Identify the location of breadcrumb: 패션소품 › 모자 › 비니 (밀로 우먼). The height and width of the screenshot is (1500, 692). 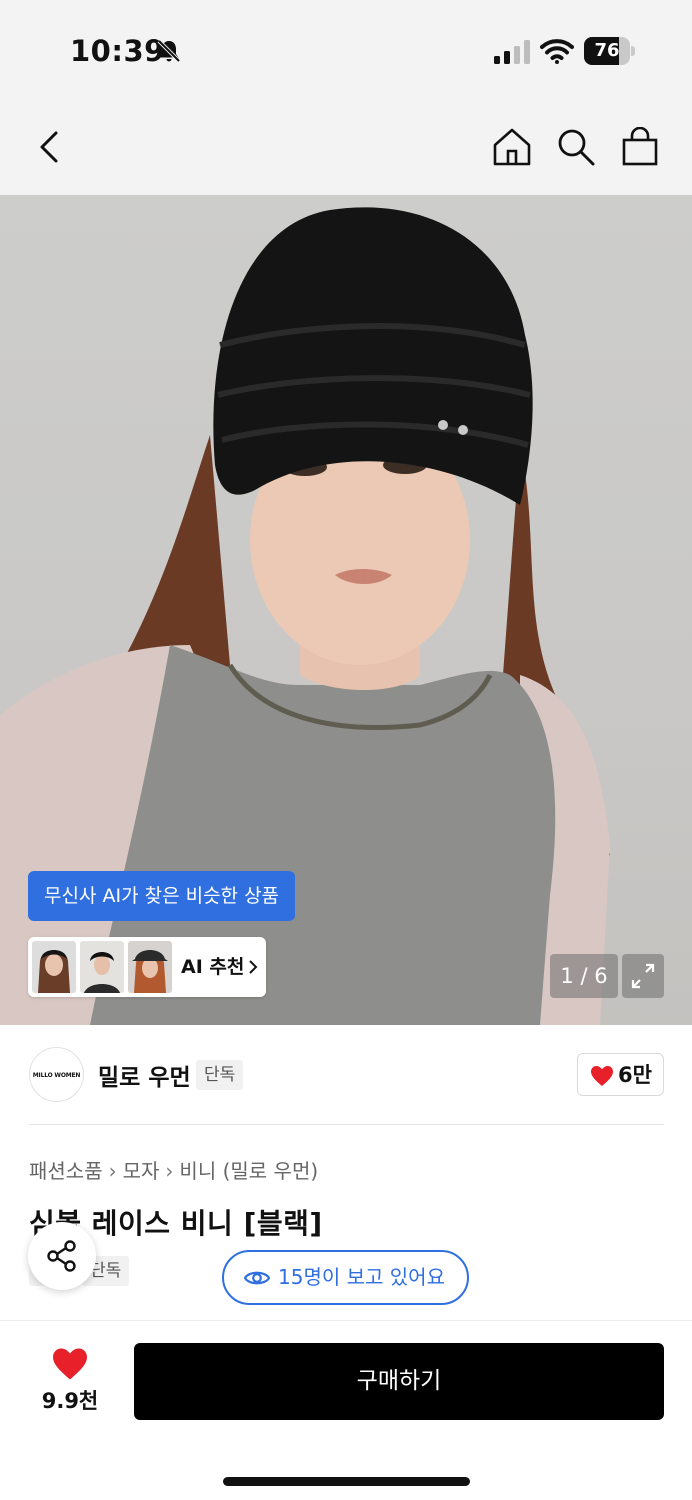
(173, 1169).